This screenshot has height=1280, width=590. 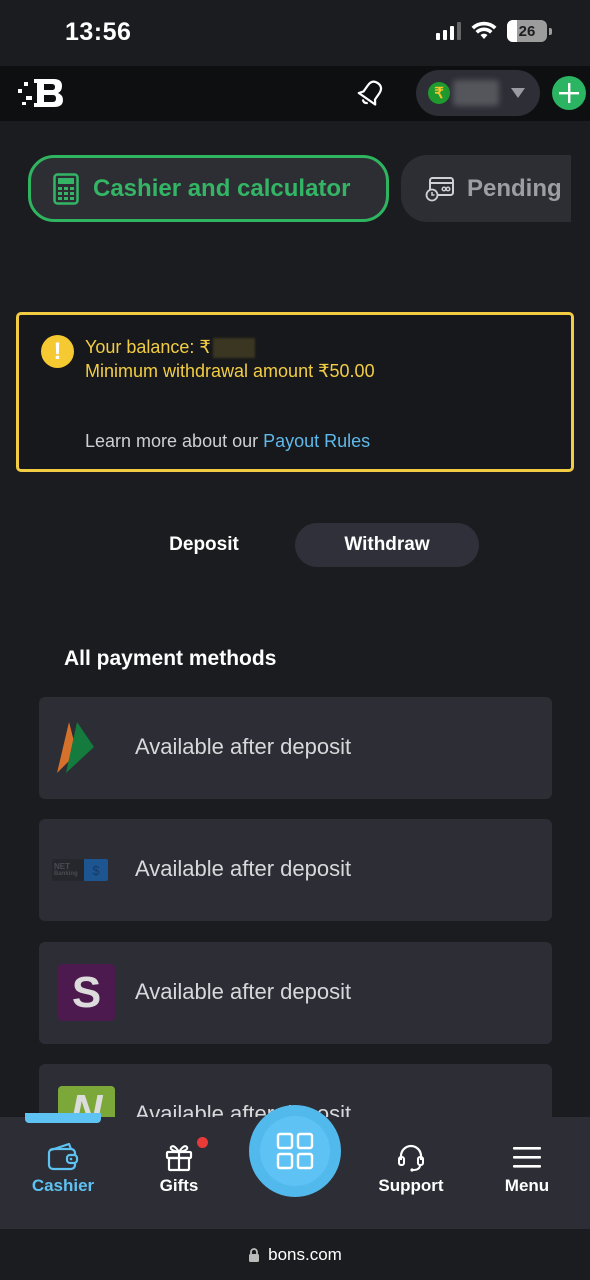 What do you see at coordinates (484, 30) in the screenshot?
I see `wifi-icon` at bounding box center [484, 30].